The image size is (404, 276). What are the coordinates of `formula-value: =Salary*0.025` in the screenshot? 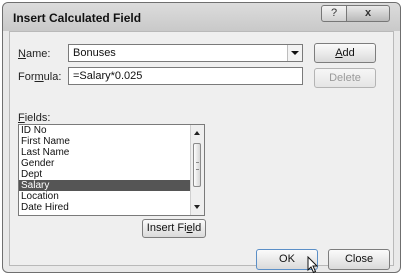 It's located at (108, 76).